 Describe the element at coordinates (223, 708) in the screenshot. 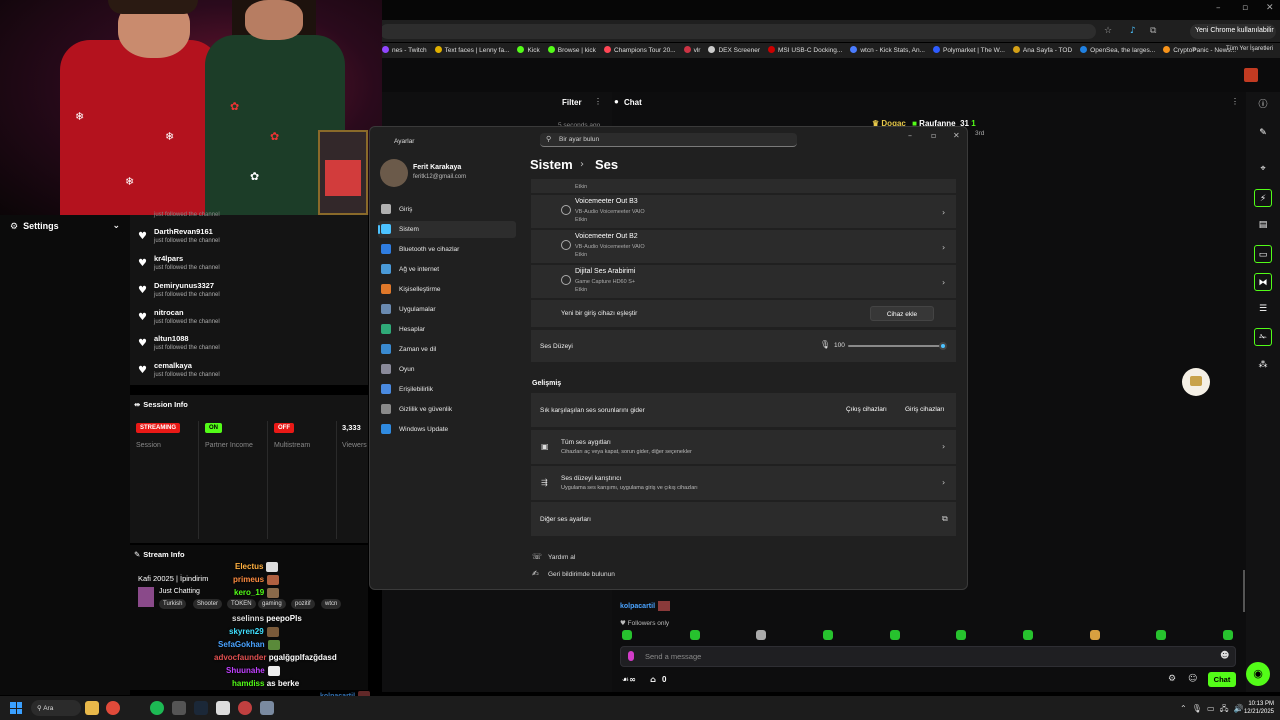

I see `app-icon` at that location.